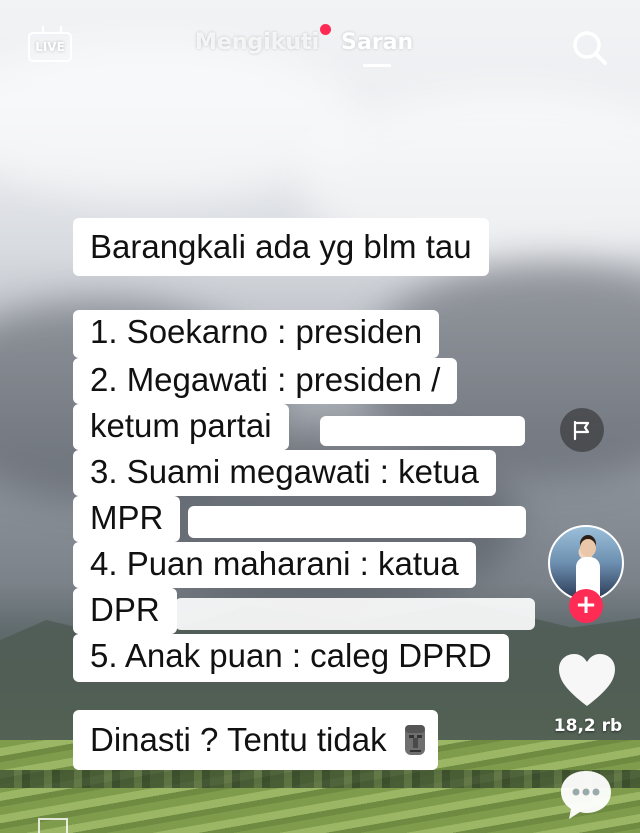  I want to click on caption-line: ketum partai, so click(181, 427).